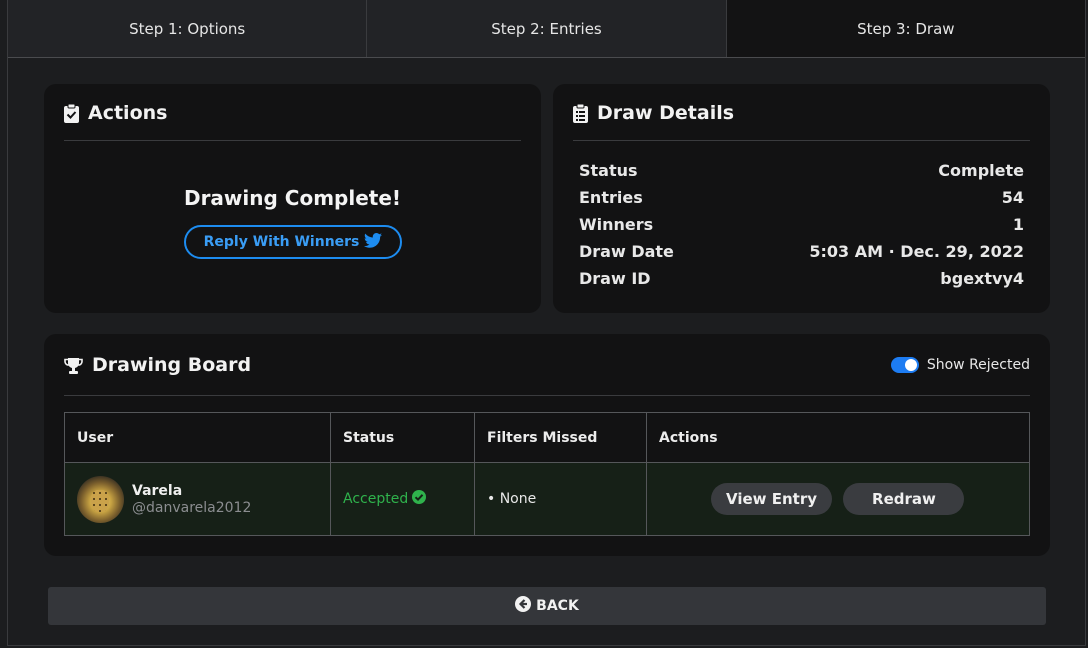 This screenshot has height=648, width=1088. What do you see at coordinates (71, 113) in the screenshot?
I see `clipboard-check-icon` at bounding box center [71, 113].